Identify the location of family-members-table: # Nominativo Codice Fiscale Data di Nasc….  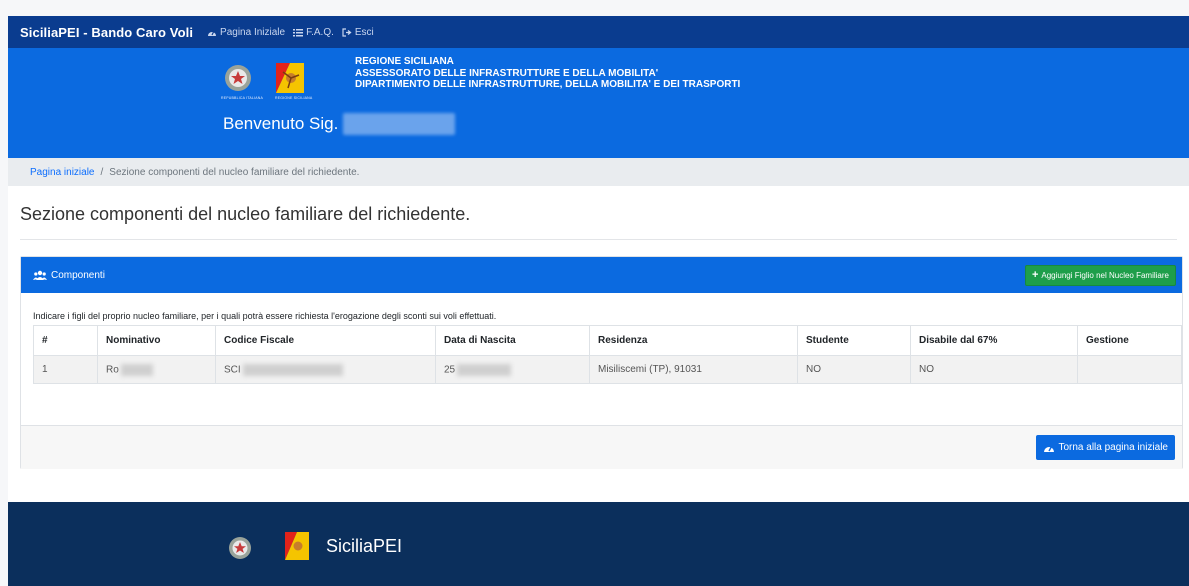
(607, 354).